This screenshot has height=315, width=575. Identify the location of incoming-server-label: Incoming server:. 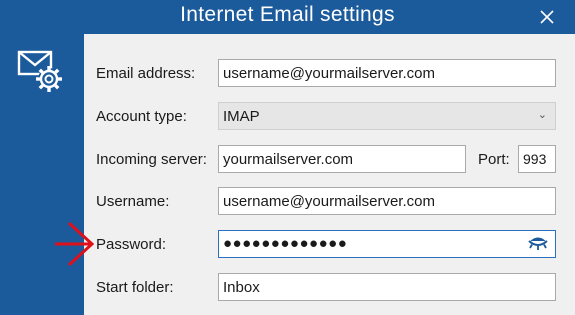
(151, 159).